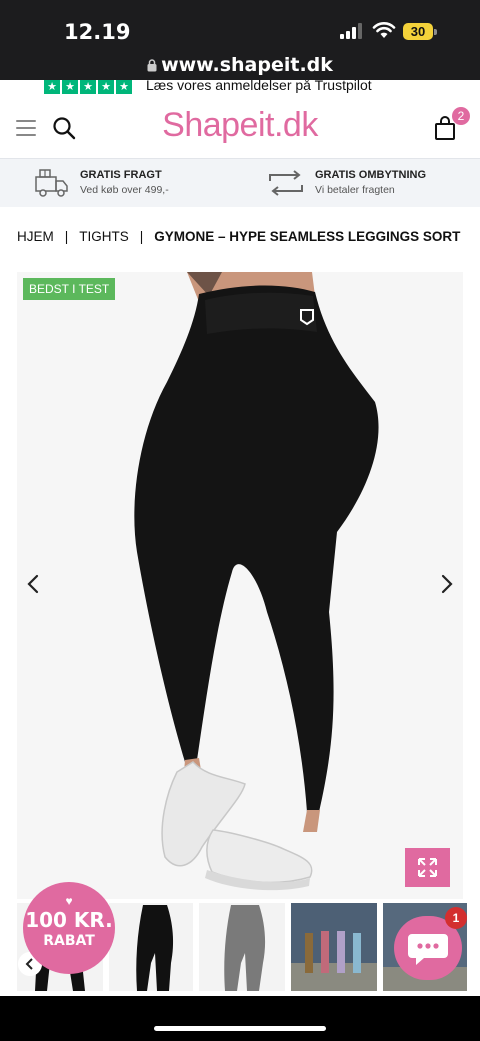 The height and width of the screenshot is (1041, 480). Describe the element at coordinates (26, 128) in the screenshot. I see `hamburger-menu-icon` at that location.